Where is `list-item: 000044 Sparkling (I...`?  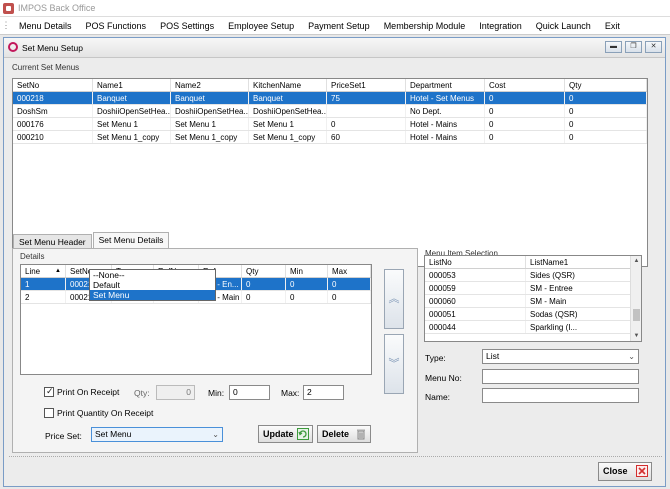 list-item: 000044 Sparkling (I... is located at coordinates (528, 327).